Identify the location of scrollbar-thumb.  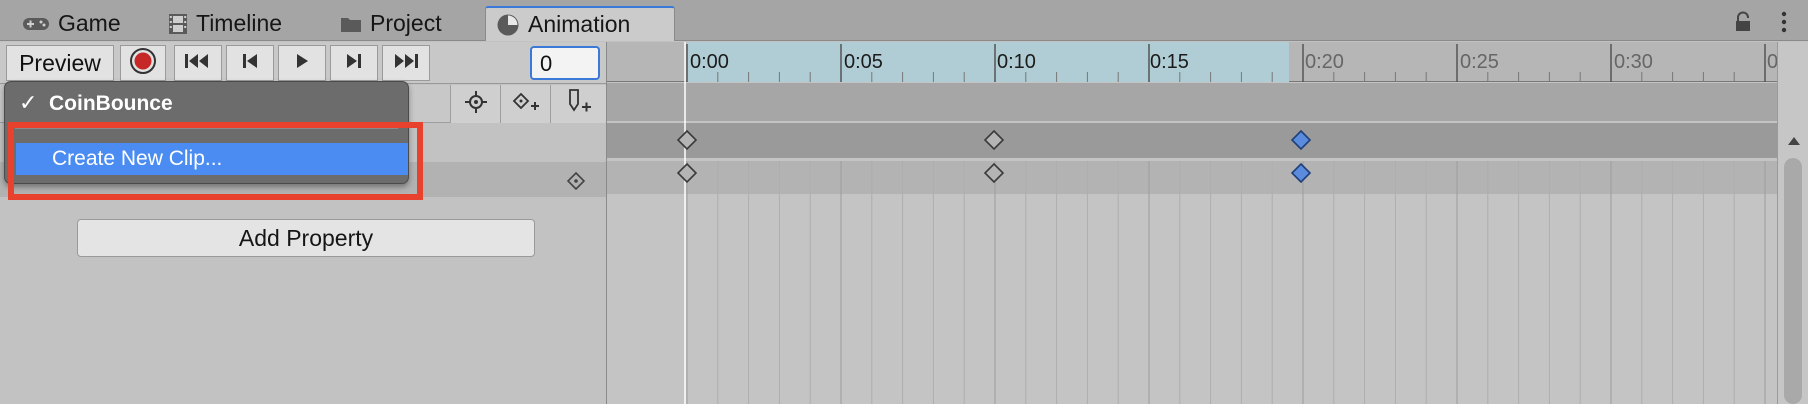
(1793, 281).